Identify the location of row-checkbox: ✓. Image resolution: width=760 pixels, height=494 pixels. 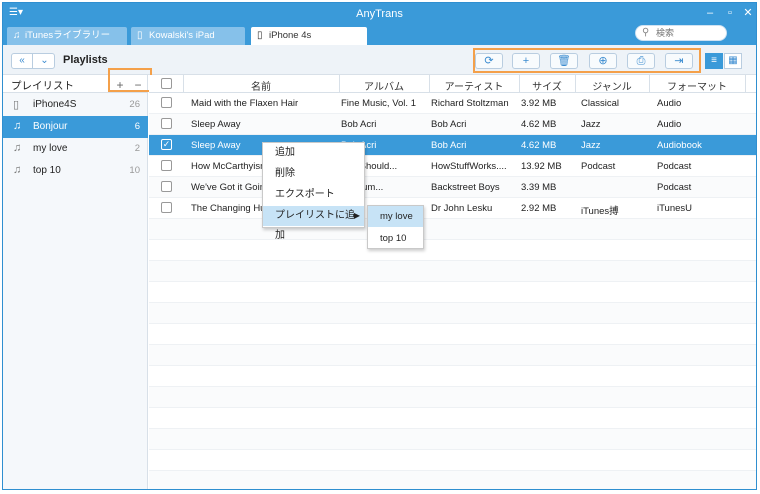
(166, 144).